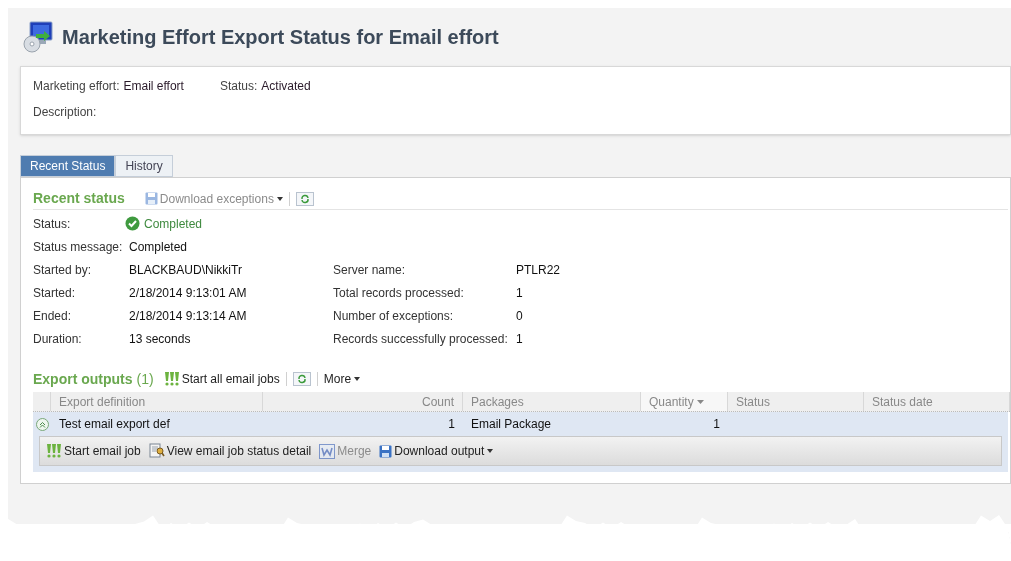  Describe the element at coordinates (65, 112) in the screenshot. I see `field-label: Description:` at that location.